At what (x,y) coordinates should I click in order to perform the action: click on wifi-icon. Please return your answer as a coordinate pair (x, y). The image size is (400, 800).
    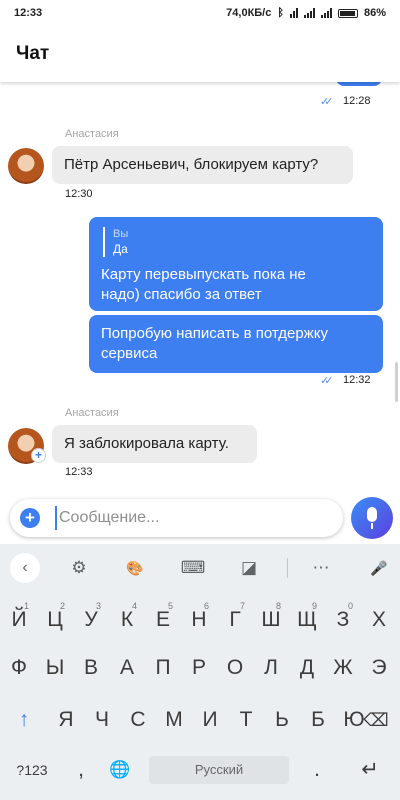
    Looking at the image, I should click on (293, 13).